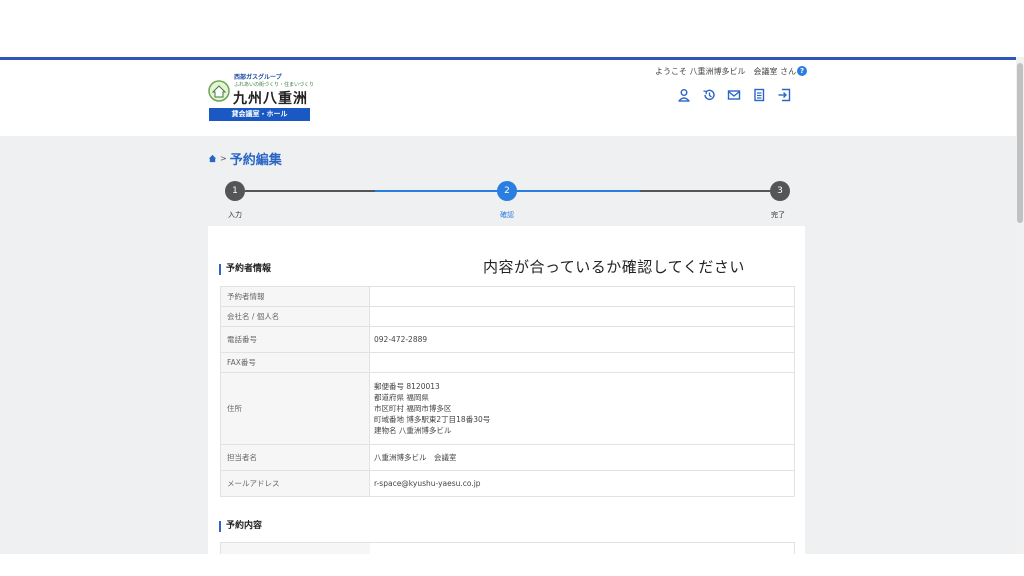 The width and height of the screenshot is (1024, 576). What do you see at coordinates (778, 215) in the screenshot?
I see `step-3-label: 完了` at bounding box center [778, 215].